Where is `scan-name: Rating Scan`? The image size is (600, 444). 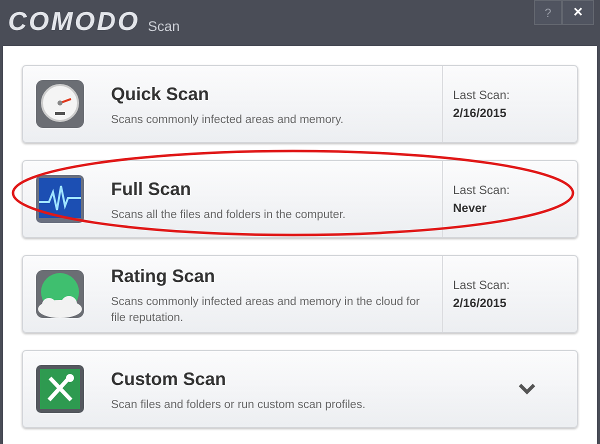
scan-name: Rating Scan is located at coordinates (163, 276).